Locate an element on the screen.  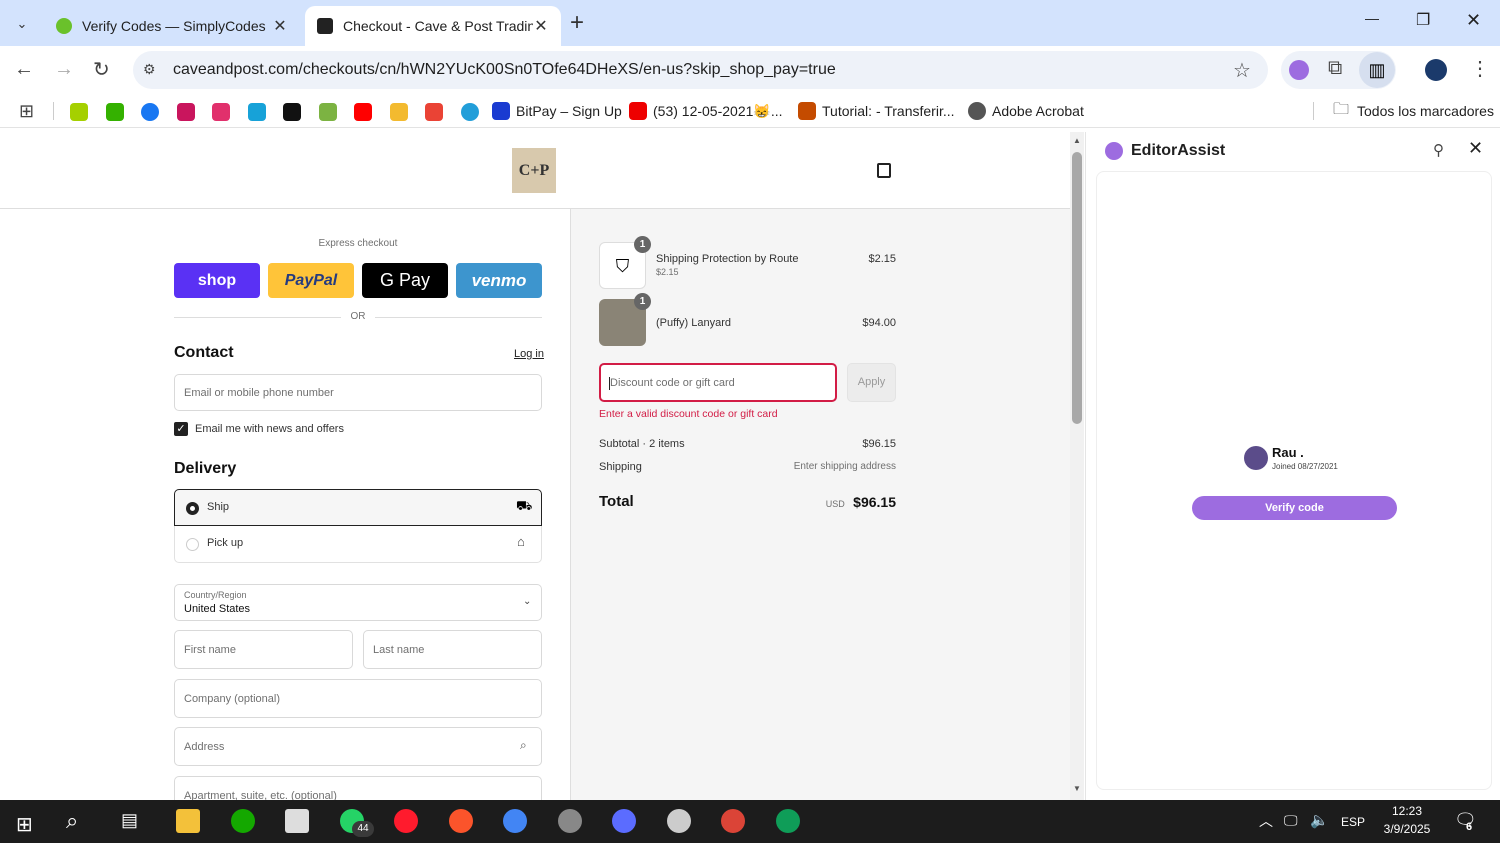
network-icon: 🖵 is located at coordinates (1291, 820).